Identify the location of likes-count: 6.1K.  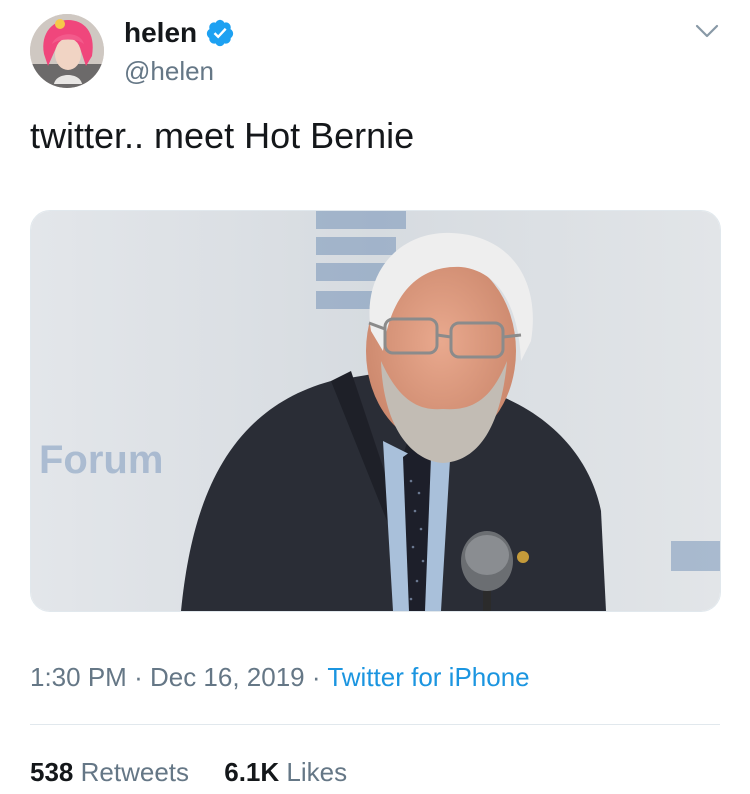
(252, 772).